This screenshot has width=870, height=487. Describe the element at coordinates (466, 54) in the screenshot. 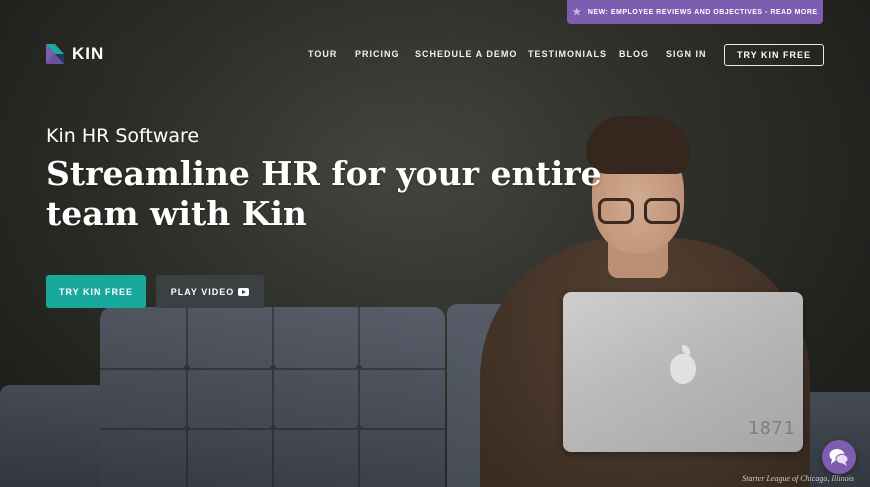

I see `nav-schedule-demo: SCHEDULE A DEMO` at that location.